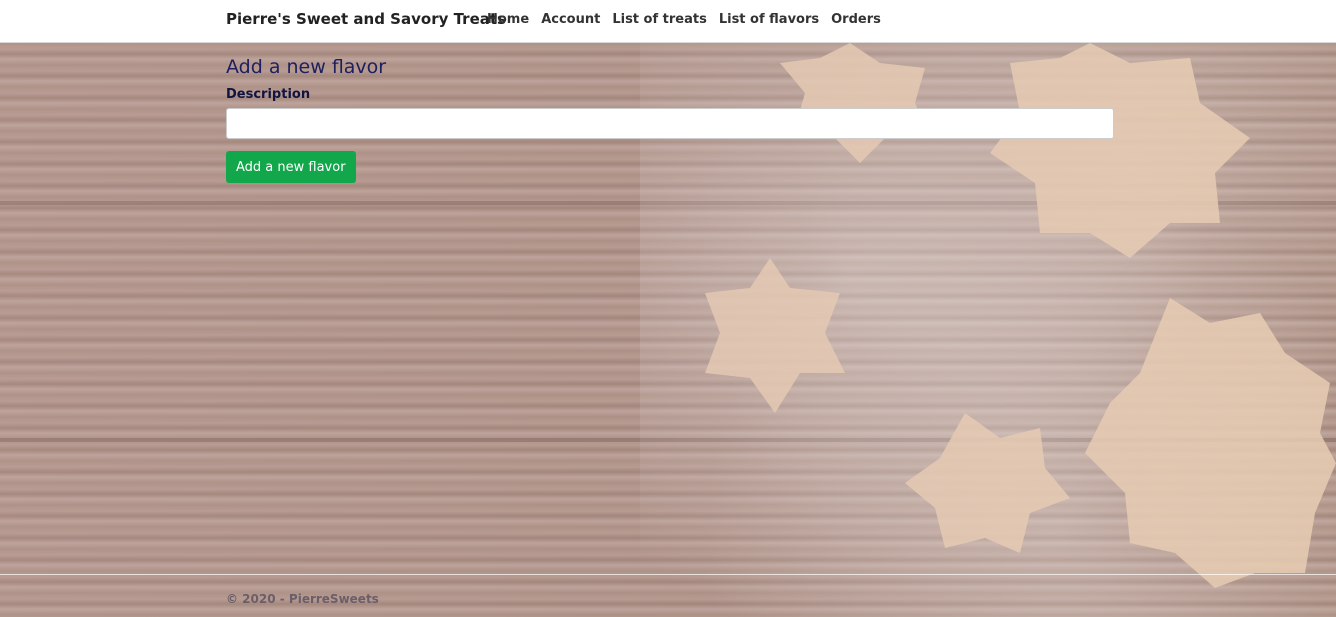  What do you see at coordinates (291, 167) in the screenshot?
I see `add-flavor-button: Add a new flavor` at bounding box center [291, 167].